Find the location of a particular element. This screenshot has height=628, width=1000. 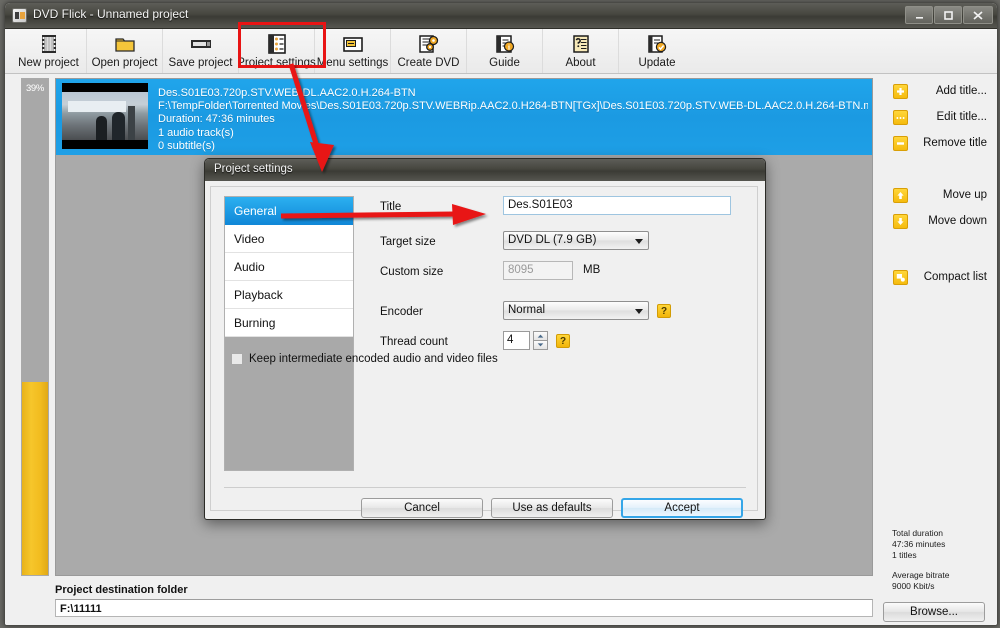

action-label: Compact list is located at coordinates (955, 277).